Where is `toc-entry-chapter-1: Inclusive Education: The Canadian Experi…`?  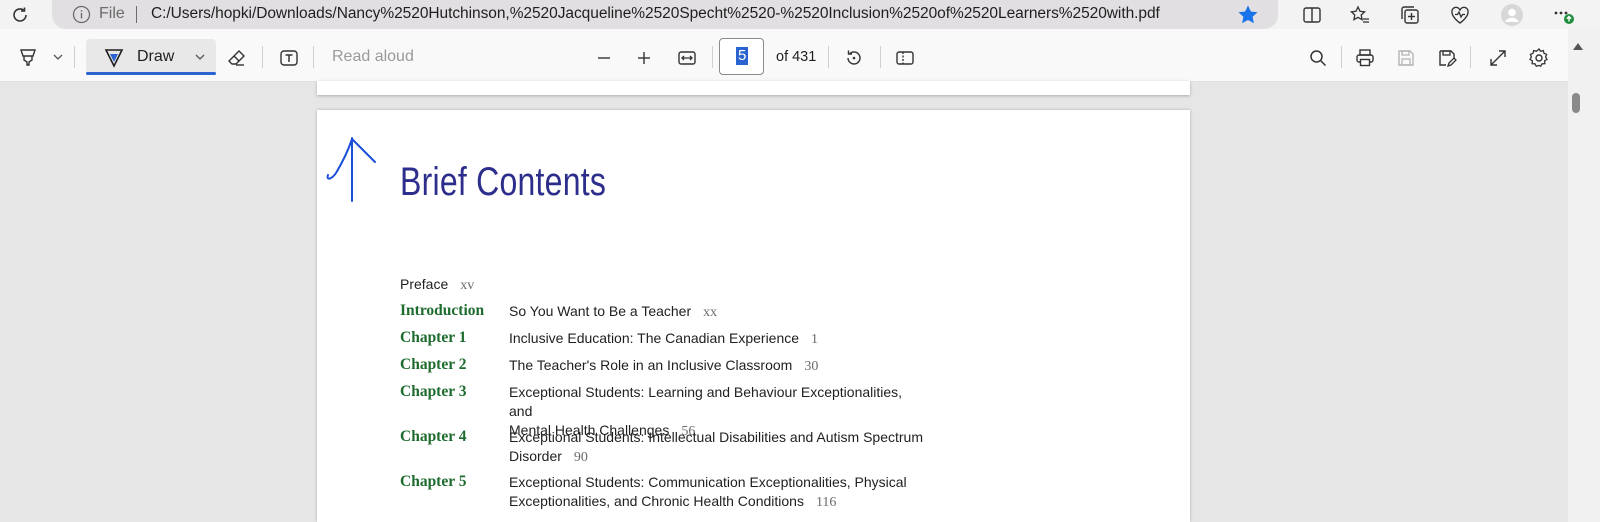 toc-entry-chapter-1: Inclusive Education: The Canadian Experi… is located at coordinates (719, 339).